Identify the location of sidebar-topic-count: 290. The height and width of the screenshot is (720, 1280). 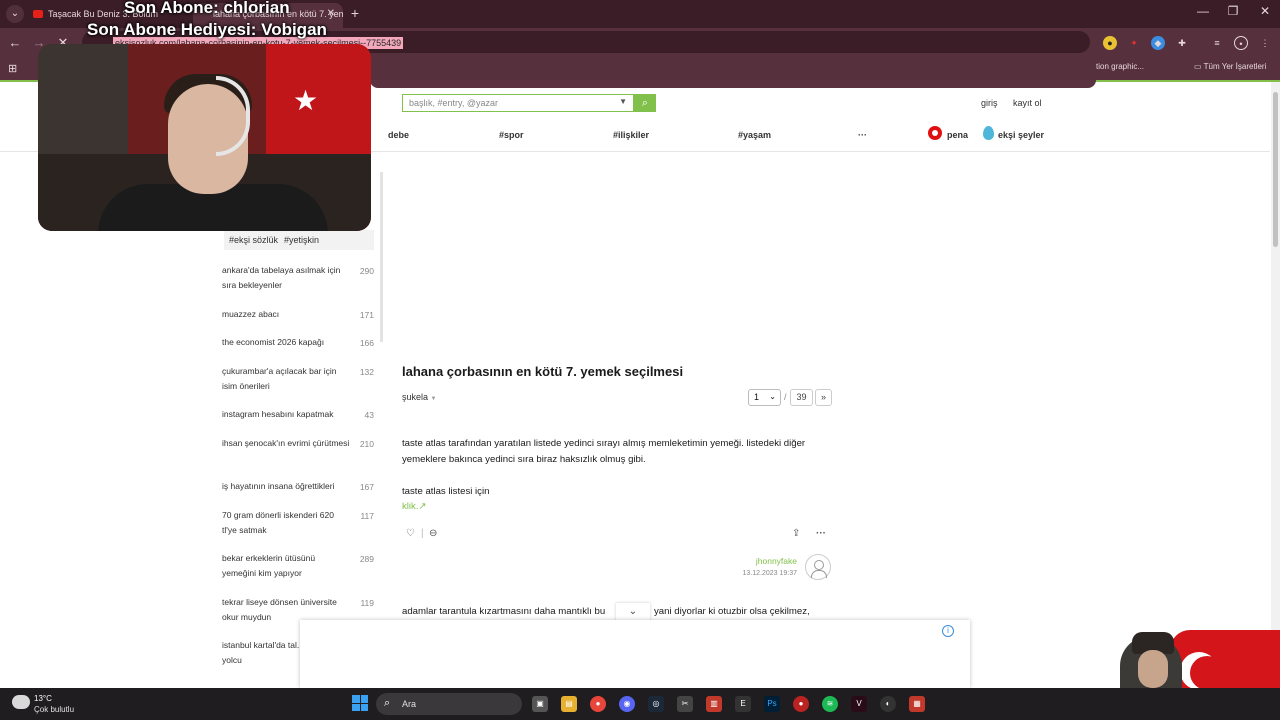
(366, 271).